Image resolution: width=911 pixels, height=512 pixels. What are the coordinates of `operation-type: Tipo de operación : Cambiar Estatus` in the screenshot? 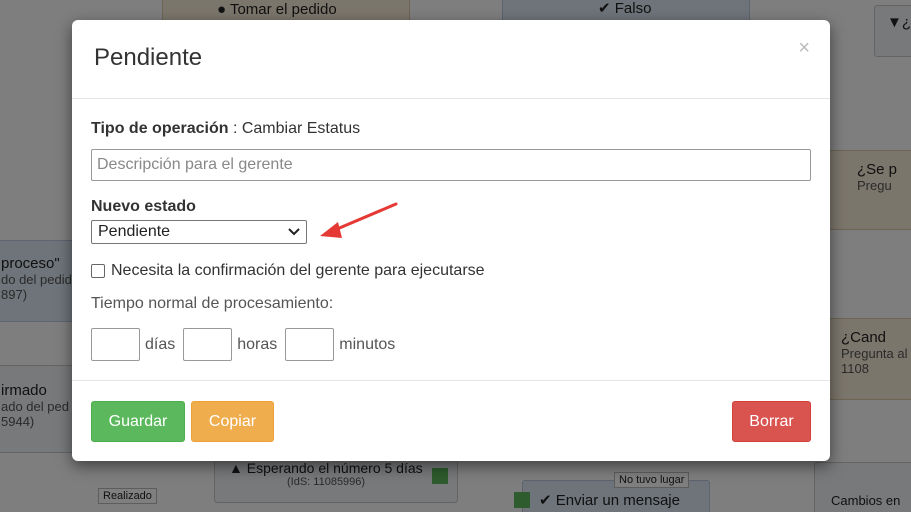 It's located at (226, 128).